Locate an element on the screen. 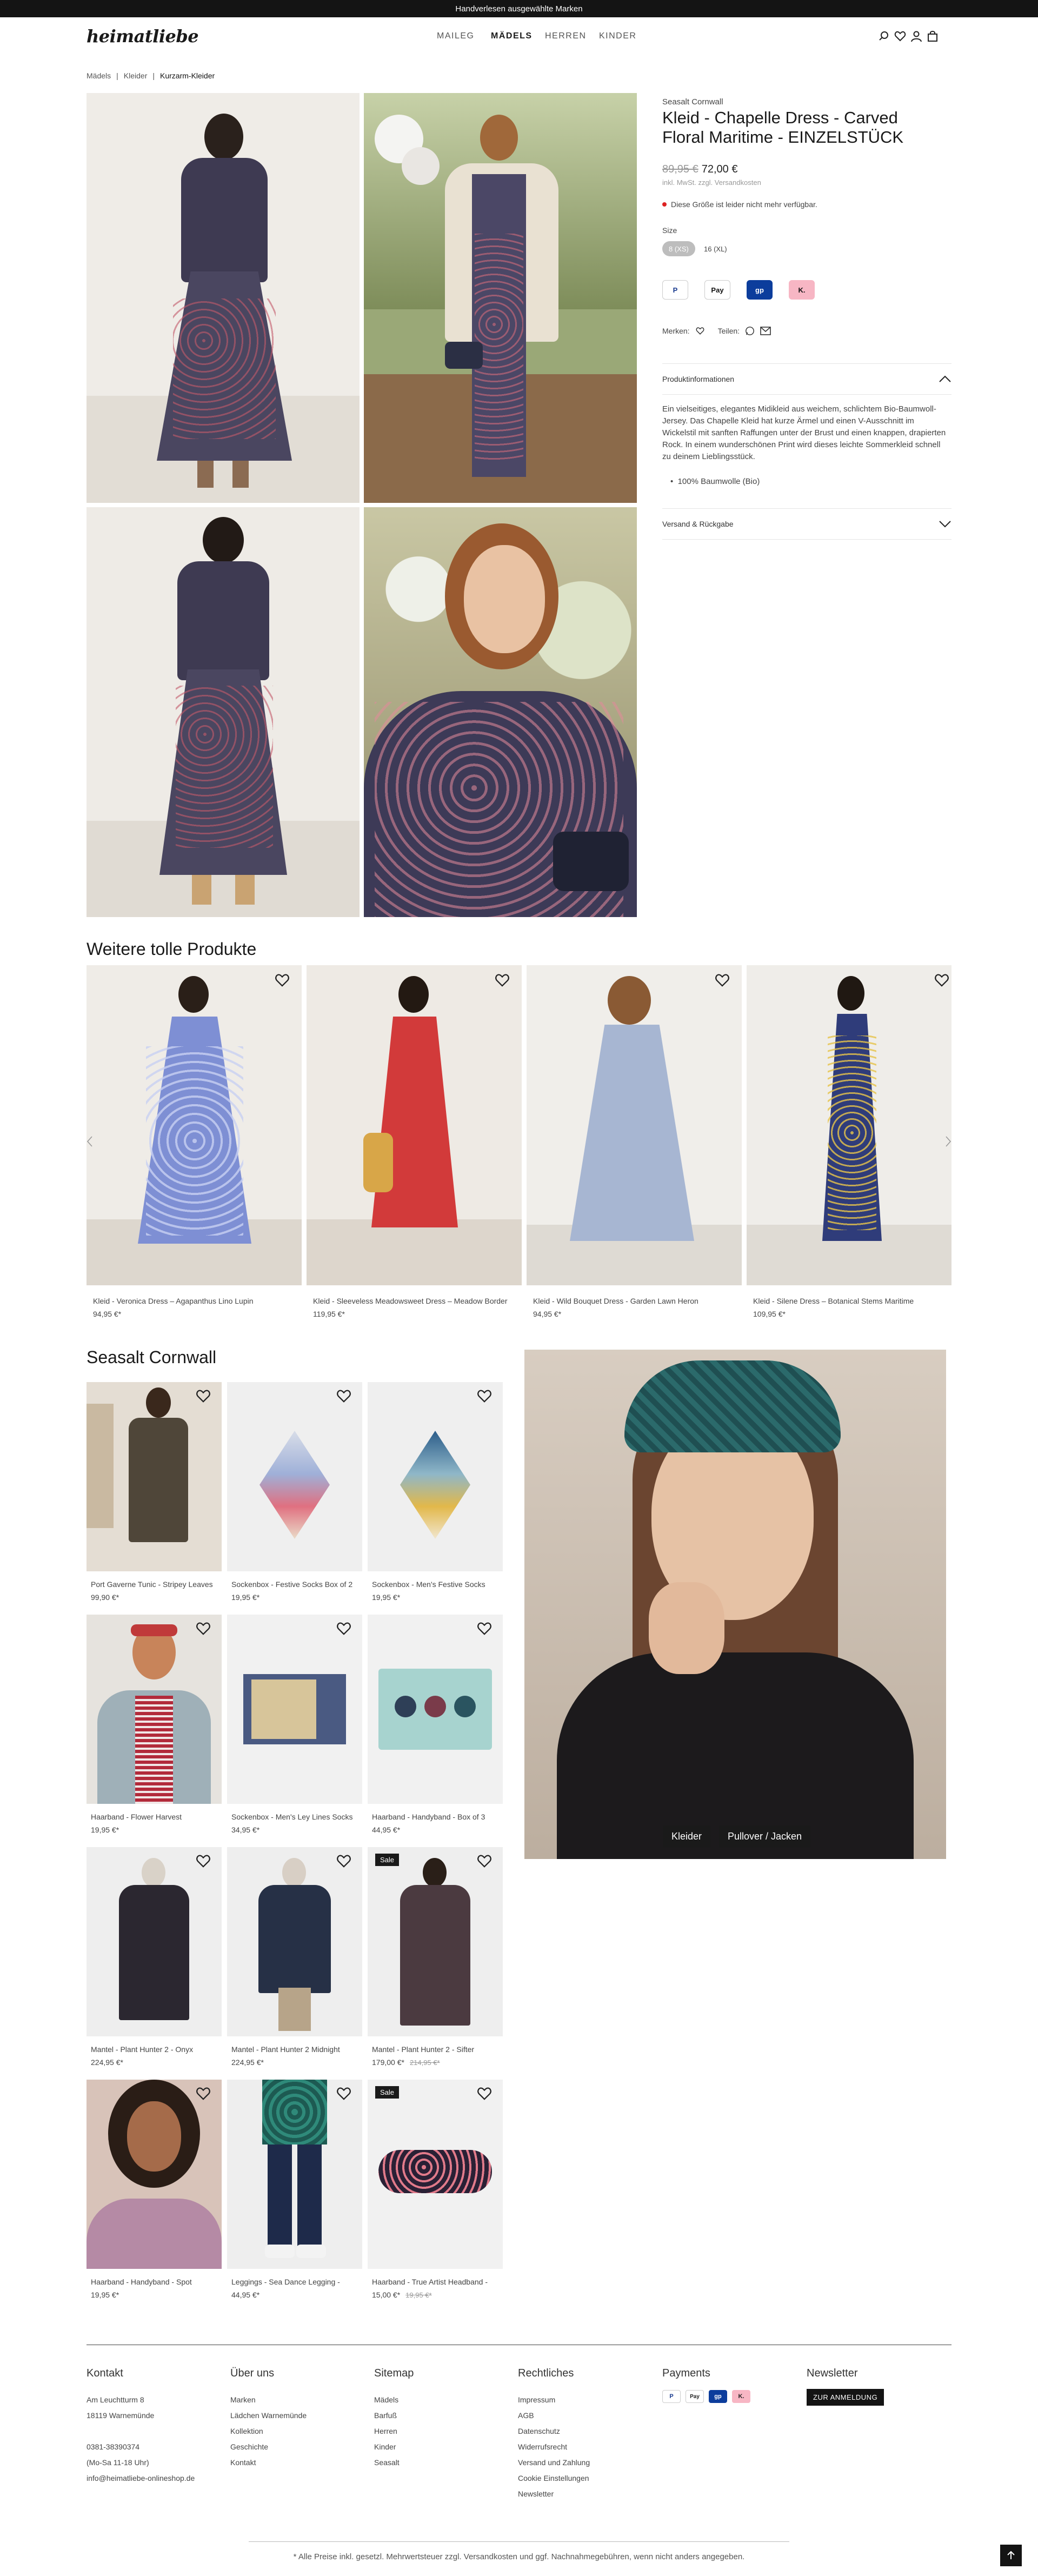 The image size is (1038, 2576). product-image-garden is located at coordinates (500, 298).